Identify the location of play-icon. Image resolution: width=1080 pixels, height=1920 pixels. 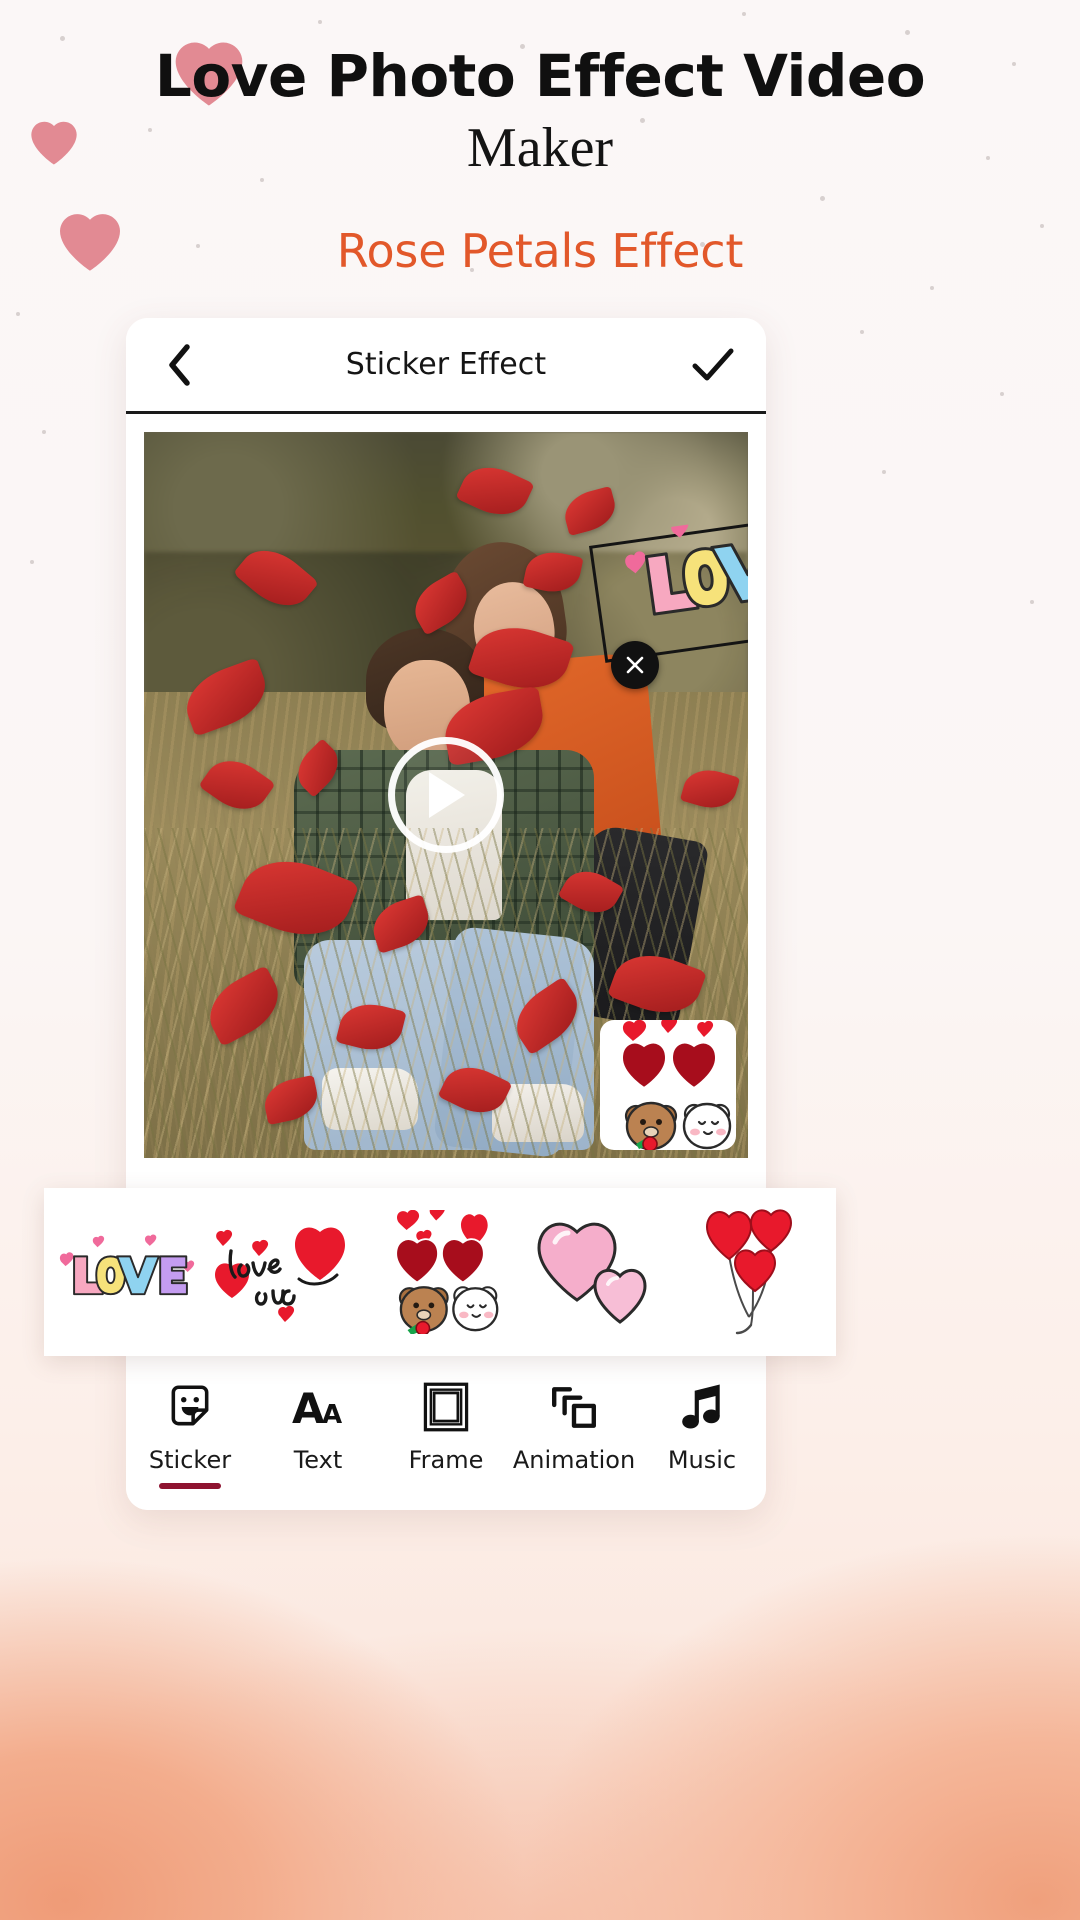
(447, 795).